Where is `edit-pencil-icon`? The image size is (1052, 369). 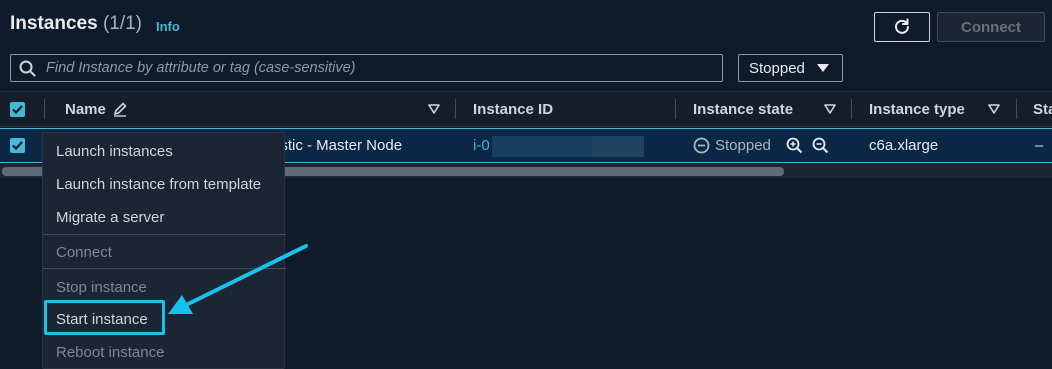
edit-pencil-icon is located at coordinates (120, 109).